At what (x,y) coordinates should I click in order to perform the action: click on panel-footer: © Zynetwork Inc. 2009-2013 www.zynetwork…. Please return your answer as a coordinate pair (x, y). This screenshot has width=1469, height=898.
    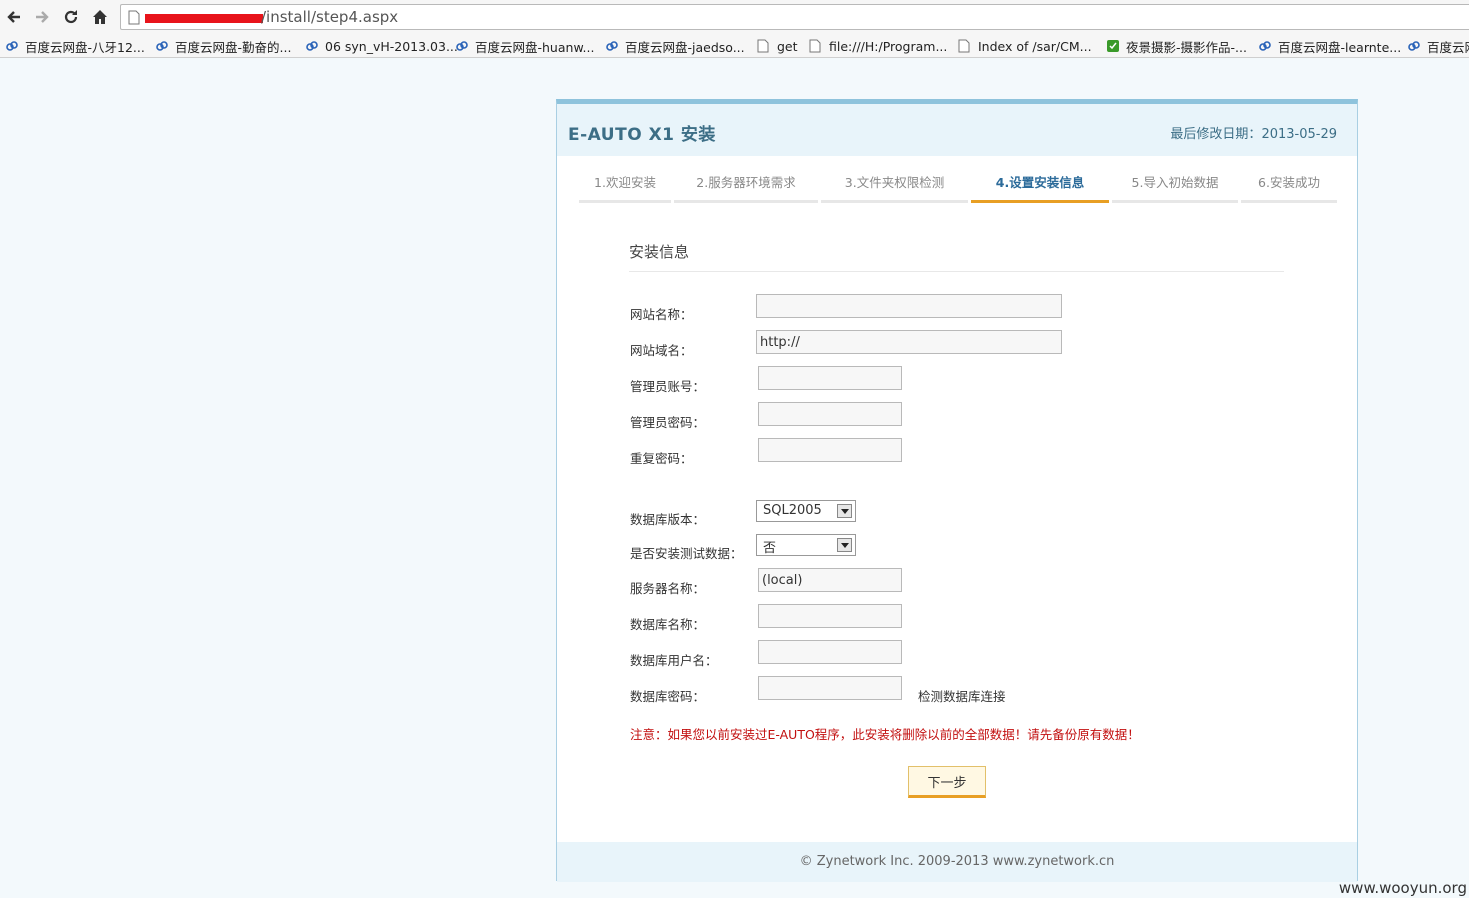
    Looking at the image, I should click on (957, 862).